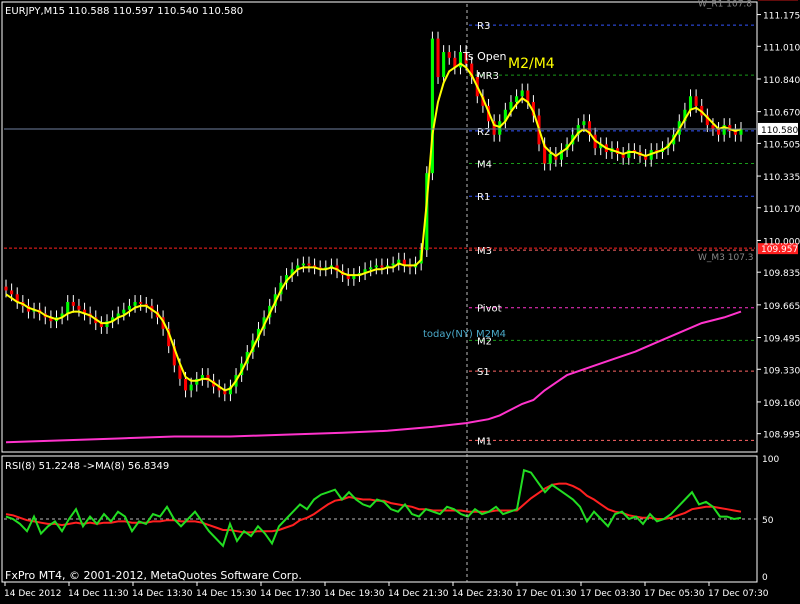 This screenshot has width=800, height=604. Describe the element at coordinates (482, 594) in the screenshot. I see `time-tick-label: 14 Dec 23:30` at that location.